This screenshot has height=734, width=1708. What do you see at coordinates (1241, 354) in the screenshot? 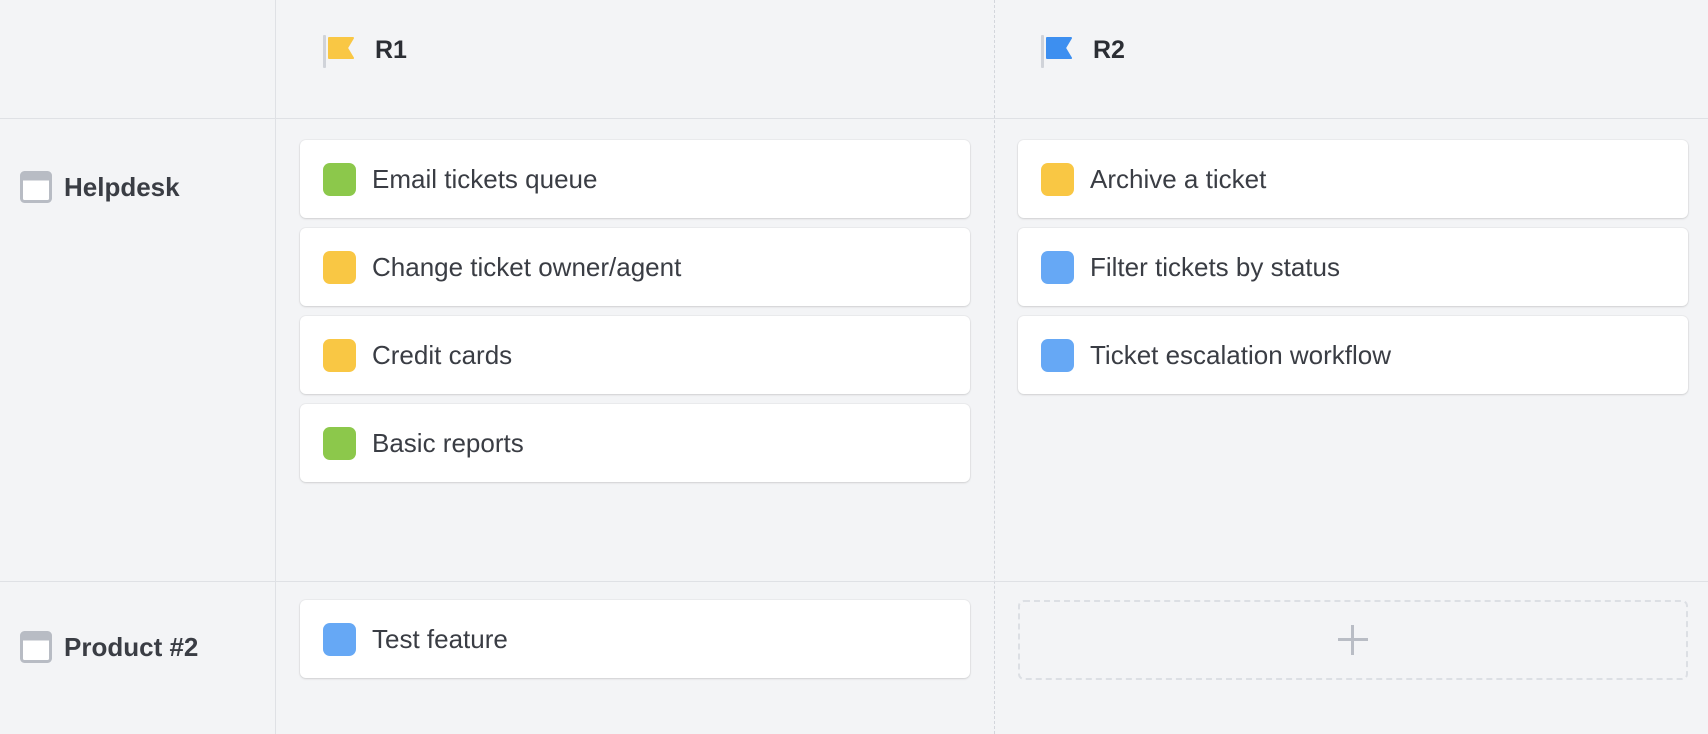
I see `story-card-label: Ticket escalation workflow` at bounding box center [1241, 354].